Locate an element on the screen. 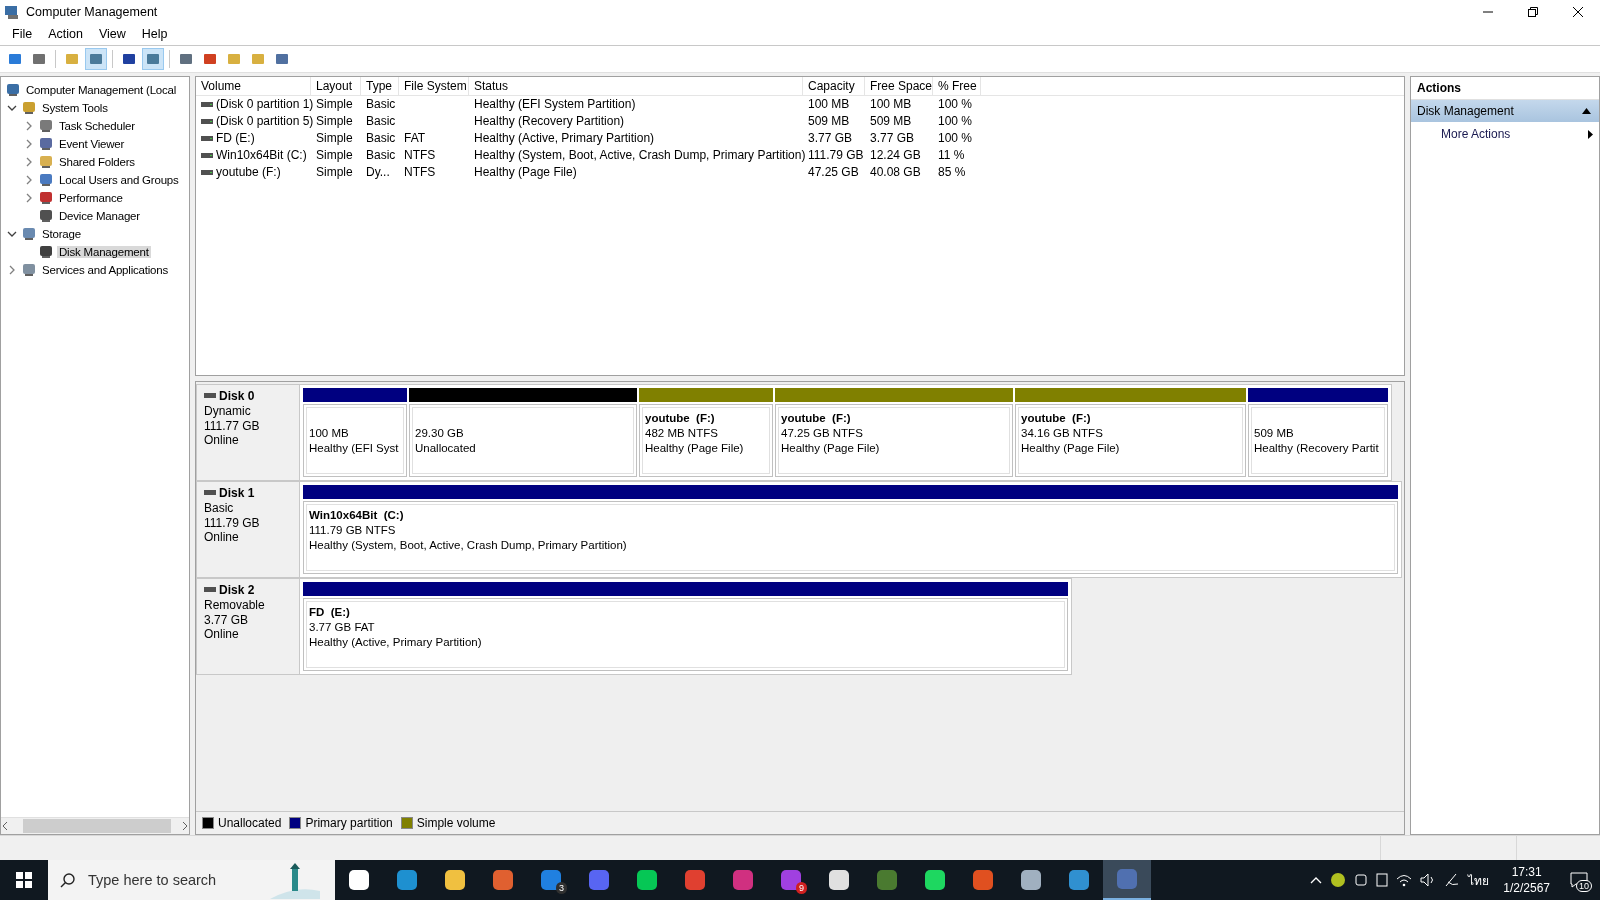 The height and width of the screenshot is (900, 1600). taskbar-app-button: 9 is located at coordinates (791, 880).